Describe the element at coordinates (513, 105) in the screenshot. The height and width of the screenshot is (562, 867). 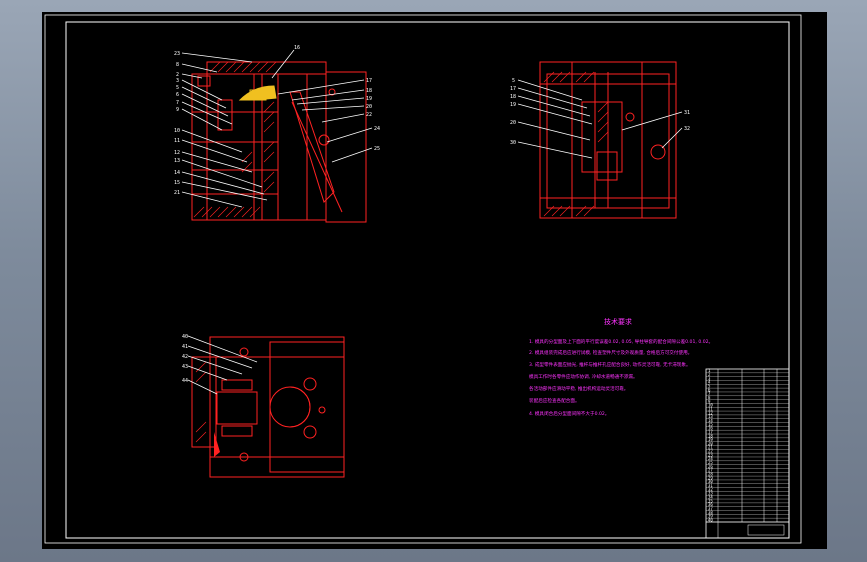
I see `side-label: 19` at that location.